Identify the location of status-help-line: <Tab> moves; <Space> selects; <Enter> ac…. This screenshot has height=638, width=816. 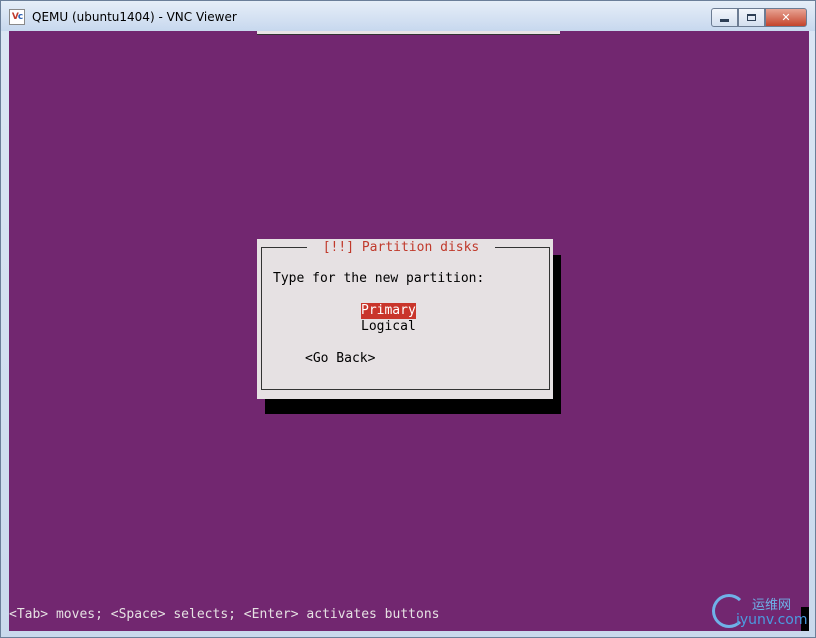
(224, 614).